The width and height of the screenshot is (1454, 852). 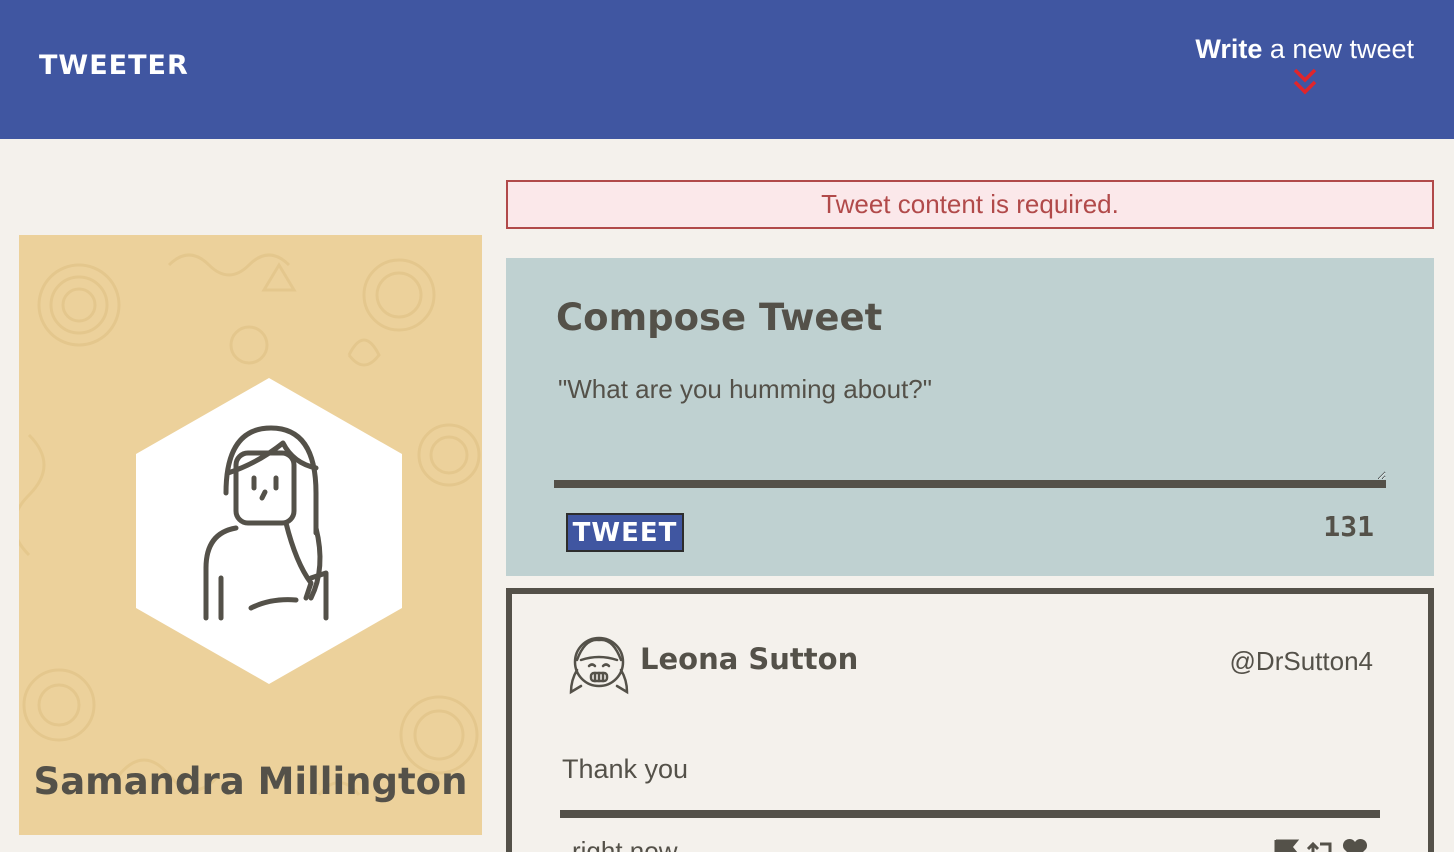 What do you see at coordinates (1355, 845) in the screenshot?
I see `heart-icon` at bounding box center [1355, 845].